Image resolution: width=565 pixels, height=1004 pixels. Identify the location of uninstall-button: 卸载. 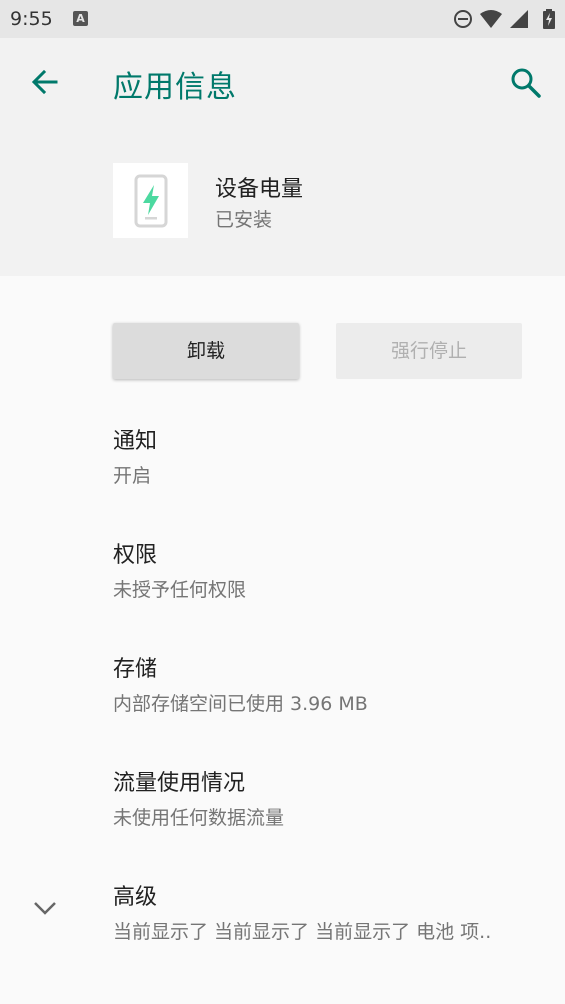
(206, 351).